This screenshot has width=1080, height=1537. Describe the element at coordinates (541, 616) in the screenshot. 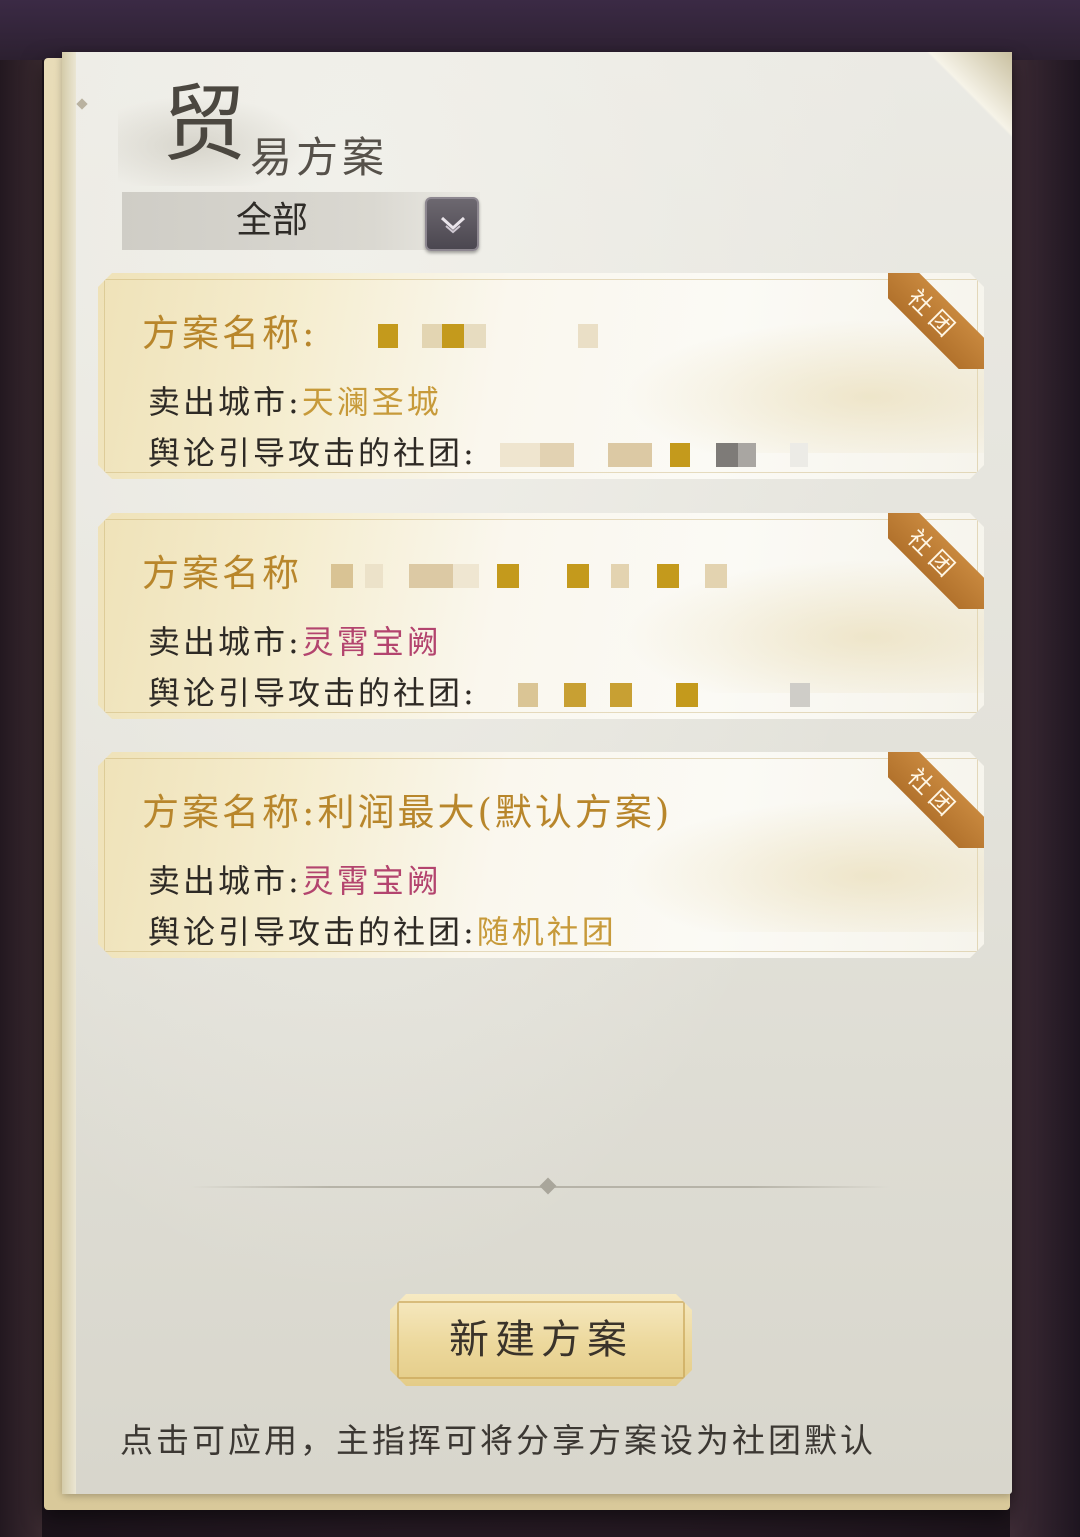

I see `plan-card-2: 社团 方案名称 卖出城市:灵霄宝阙 舆论引导攻击的社团:` at that location.